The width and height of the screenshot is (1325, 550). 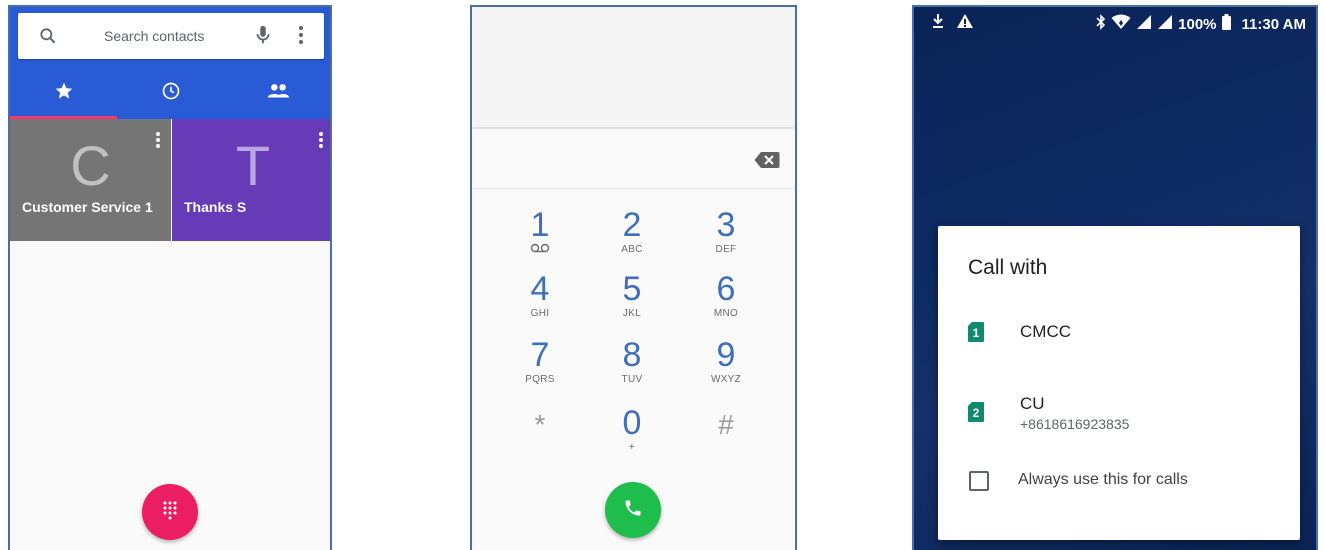 I want to click on key-letters: DEF, so click(x=726, y=249).